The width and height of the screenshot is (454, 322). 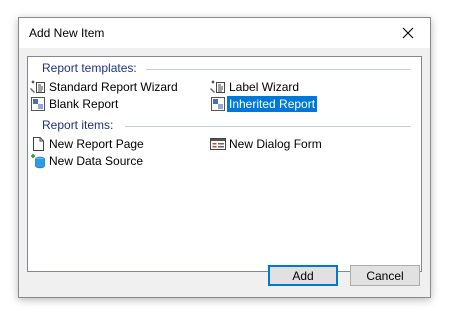 I want to click on list-item-blank-report: Blank Report, so click(x=75, y=104).